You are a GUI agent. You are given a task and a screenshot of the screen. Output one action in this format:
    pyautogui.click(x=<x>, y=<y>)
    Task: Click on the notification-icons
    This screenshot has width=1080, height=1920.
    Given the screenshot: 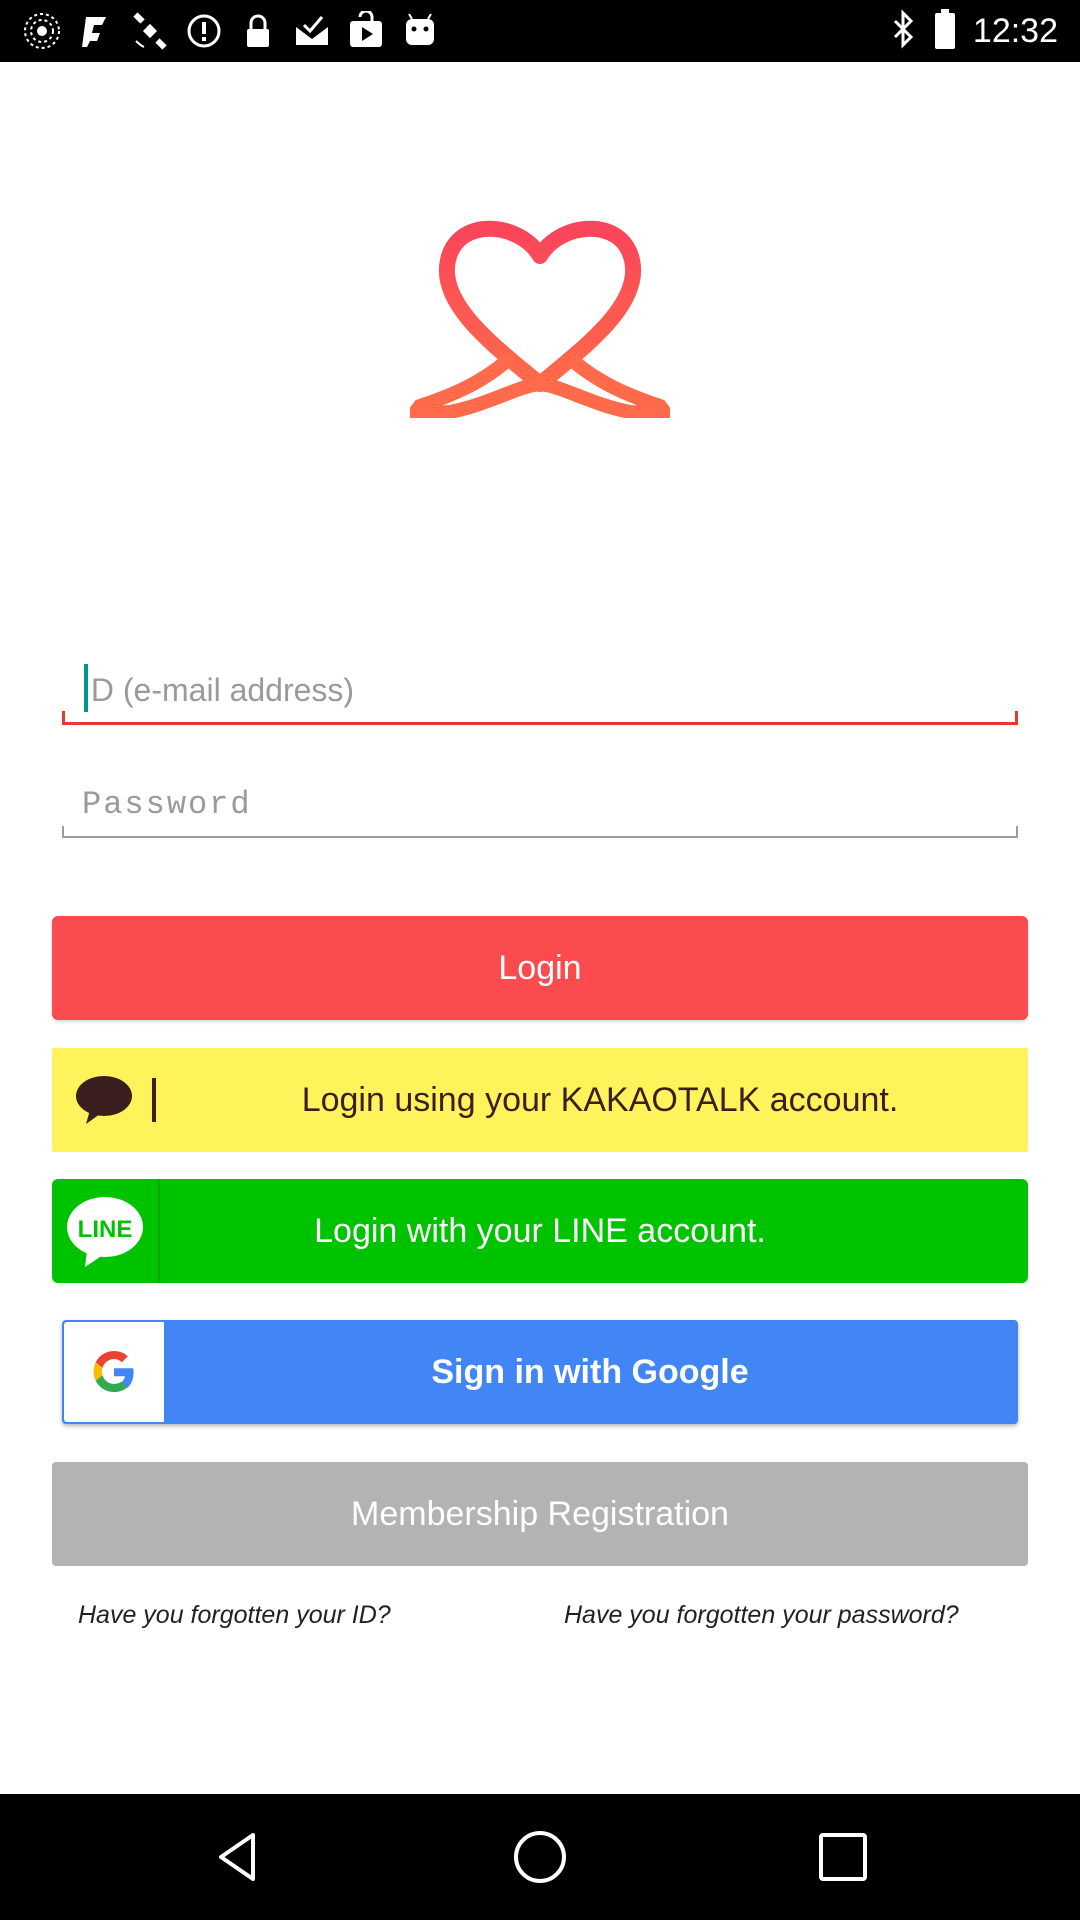 What is the action you would take?
    pyautogui.click(x=231, y=31)
    